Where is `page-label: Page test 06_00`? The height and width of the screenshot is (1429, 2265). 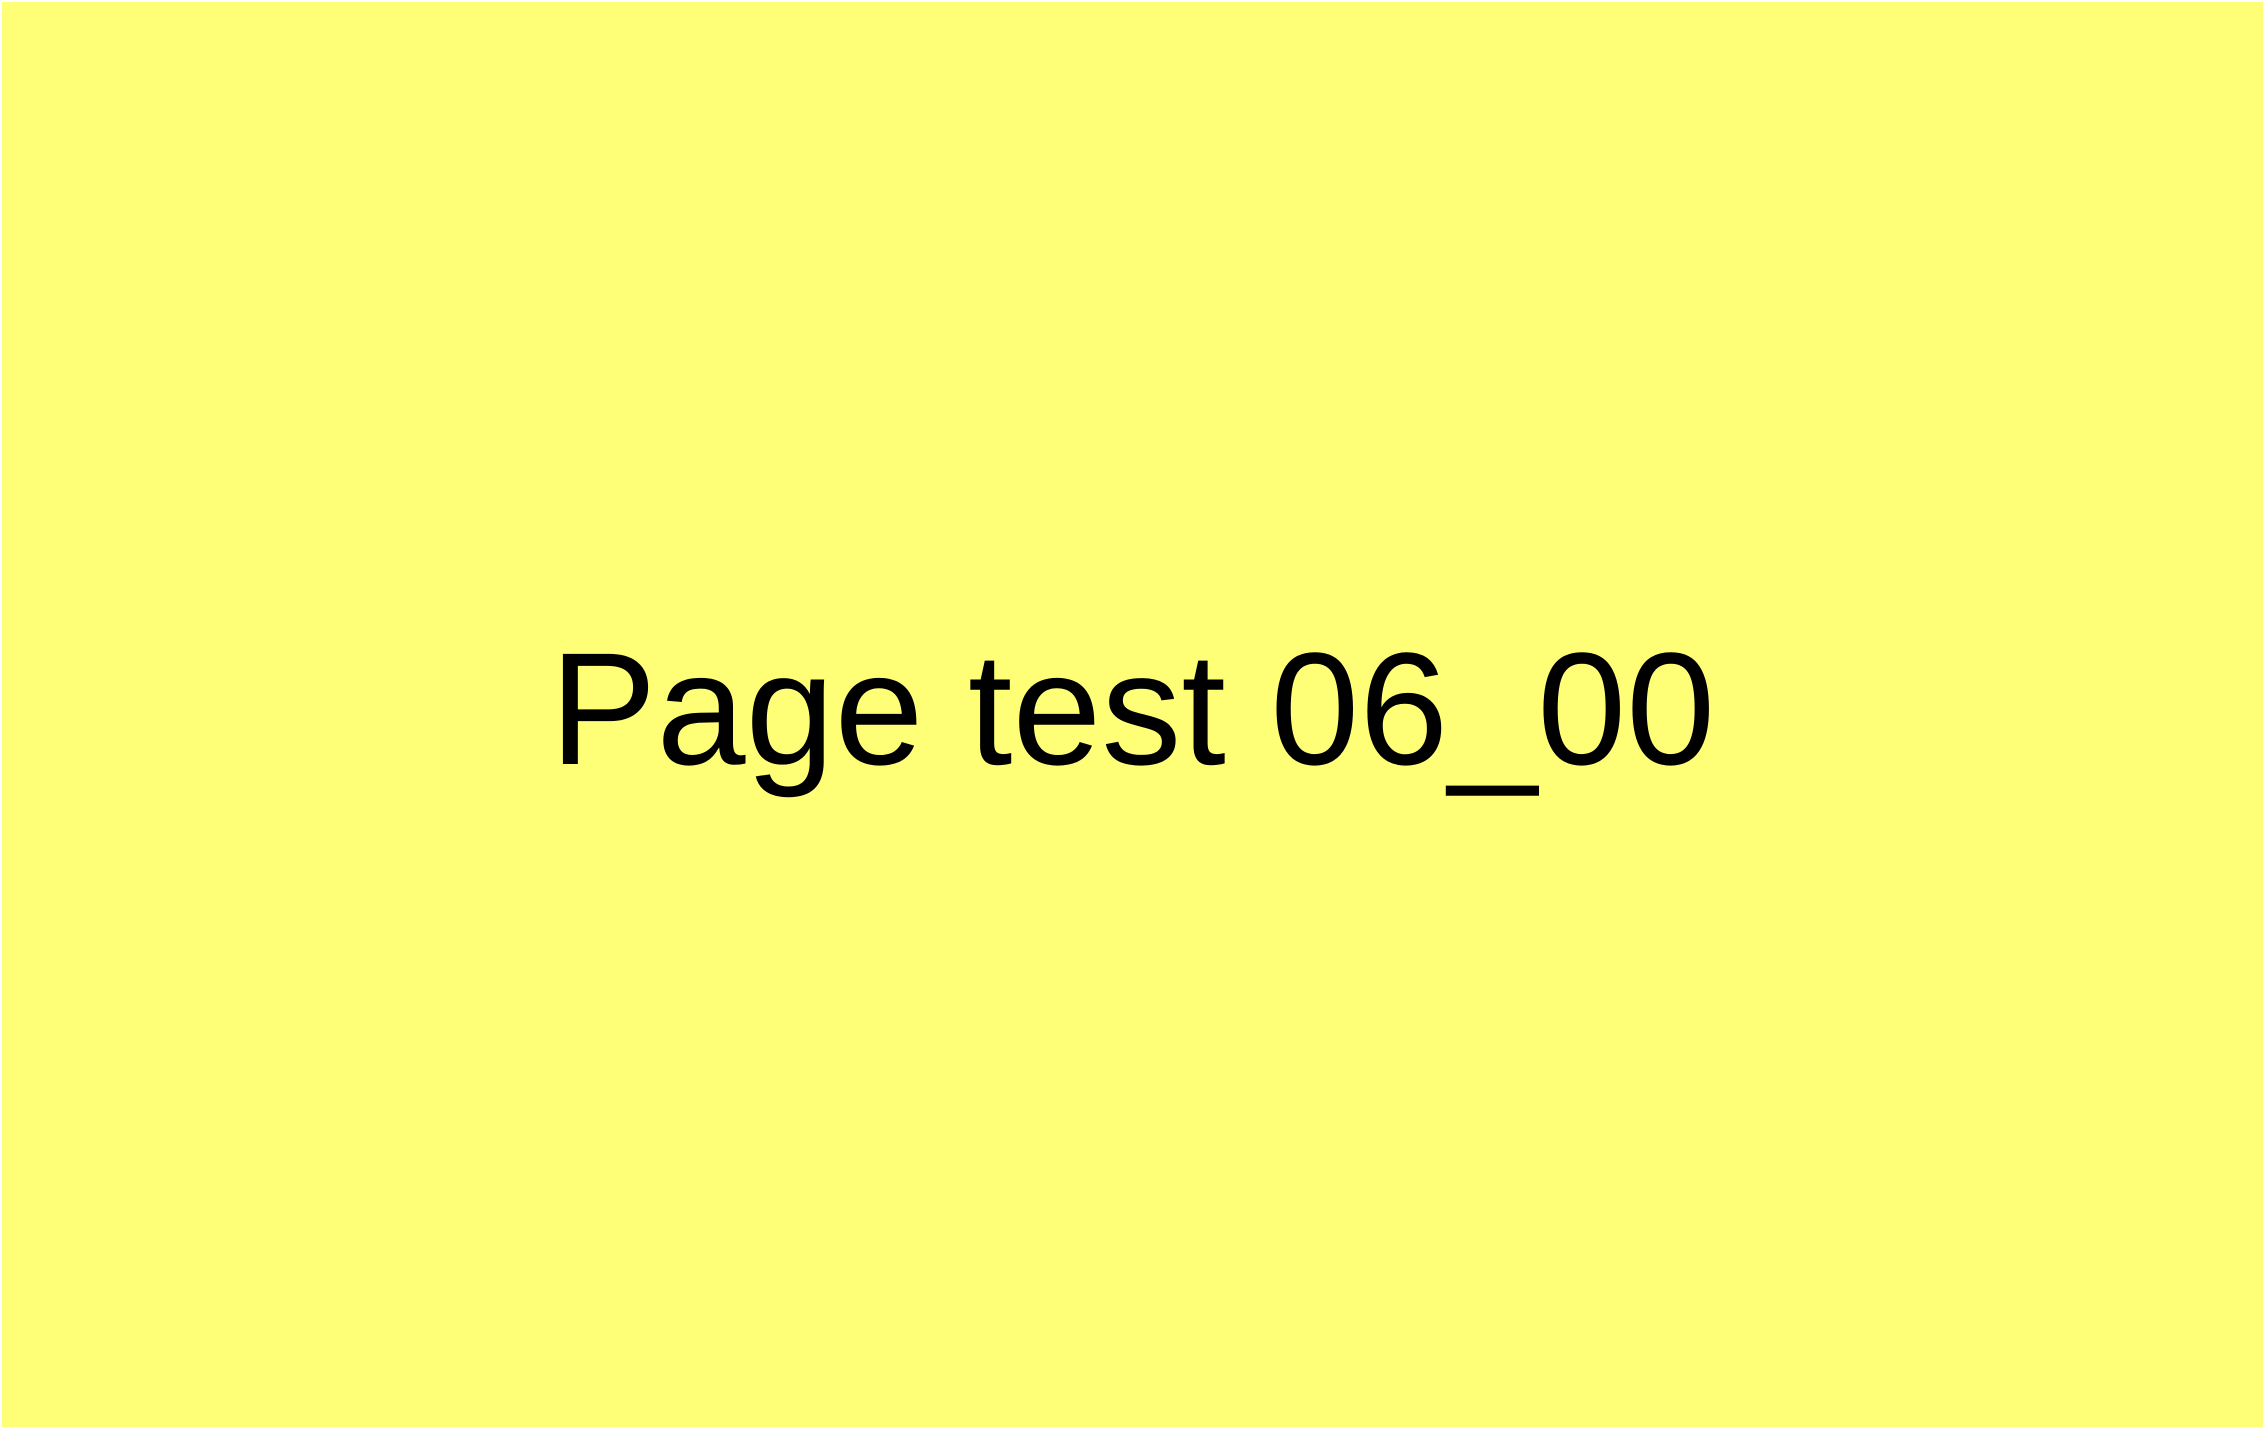
page-label: Page test 06_00 is located at coordinates (1132, 708).